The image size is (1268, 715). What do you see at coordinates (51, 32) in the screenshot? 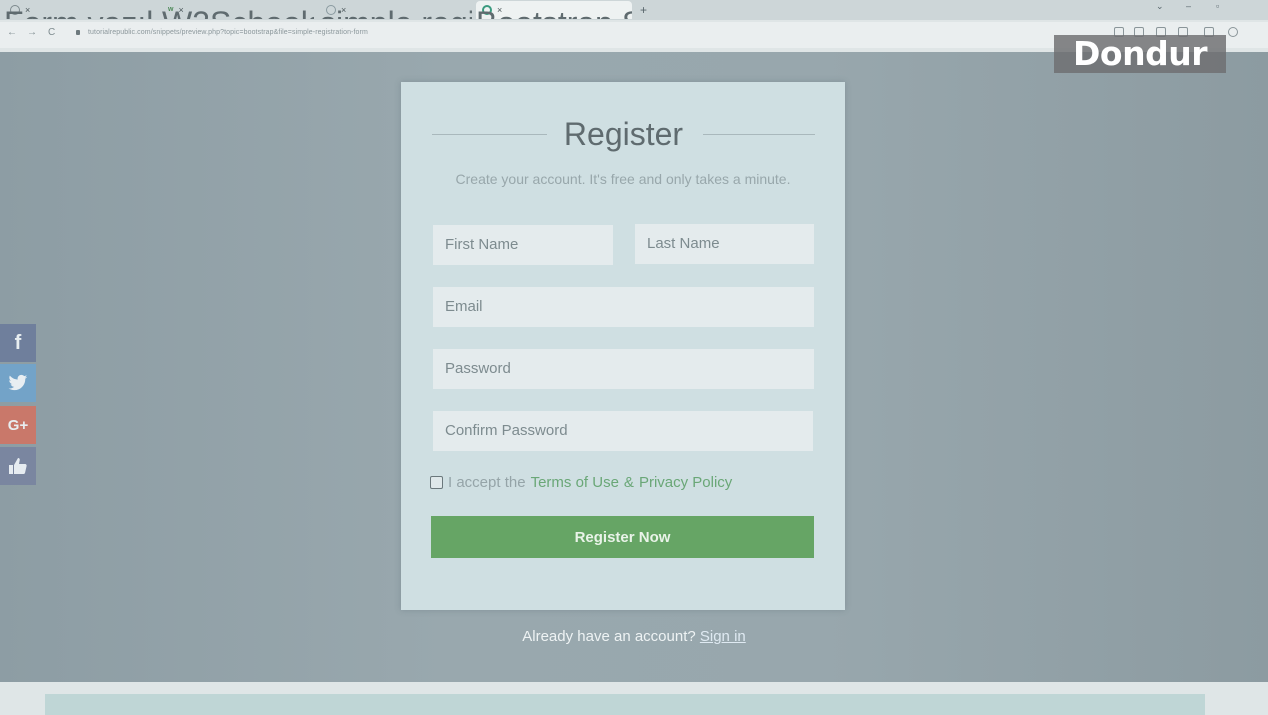
I see `reload-button: C` at bounding box center [51, 32].